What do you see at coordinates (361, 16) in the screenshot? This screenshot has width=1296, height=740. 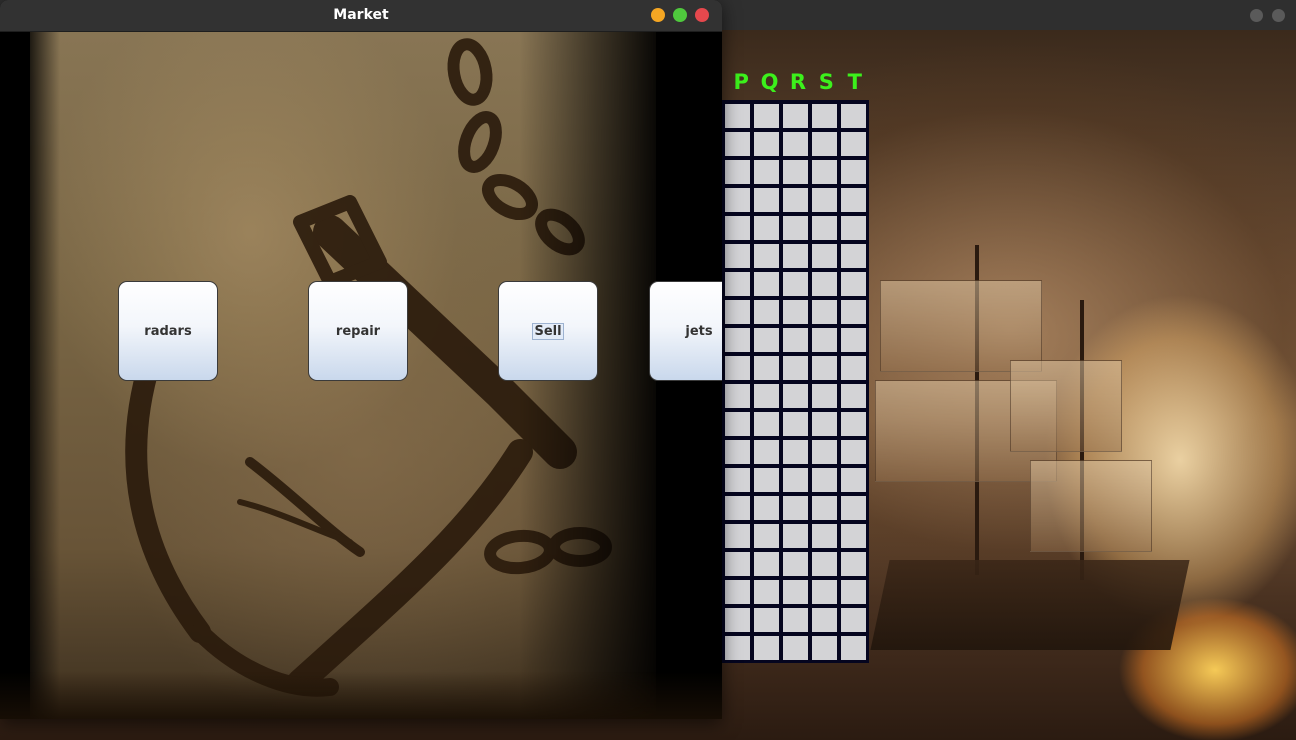 I see `market-window-titlebar: Market` at bounding box center [361, 16].